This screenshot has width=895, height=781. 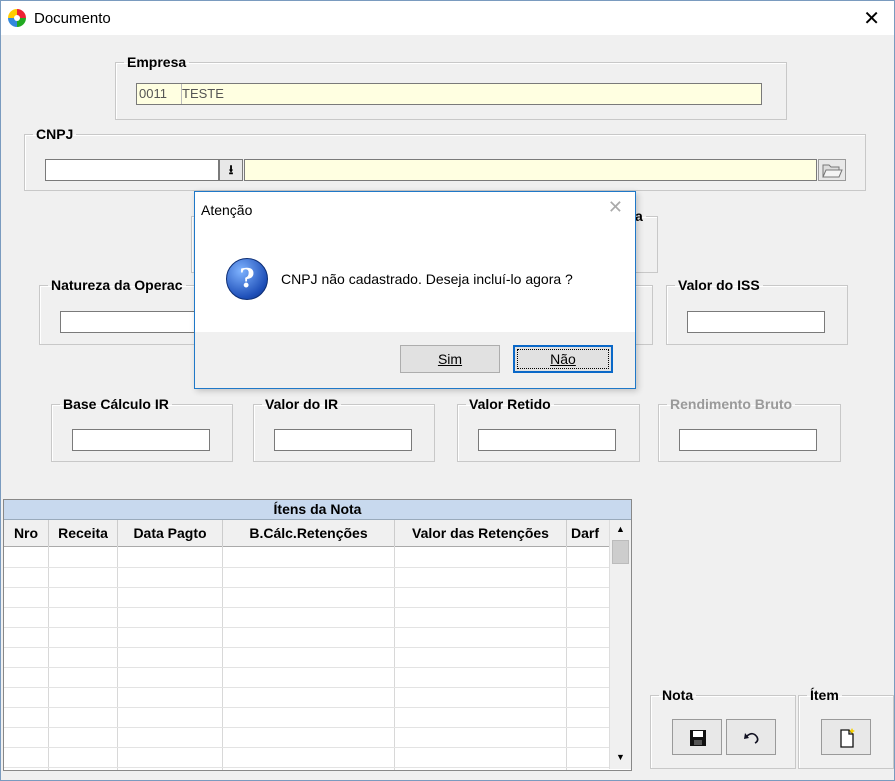 What do you see at coordinates (620, 529) in the screenshot?
I see `scroll-up-arrow-icon: ▲` at bounding box center [620, 529].